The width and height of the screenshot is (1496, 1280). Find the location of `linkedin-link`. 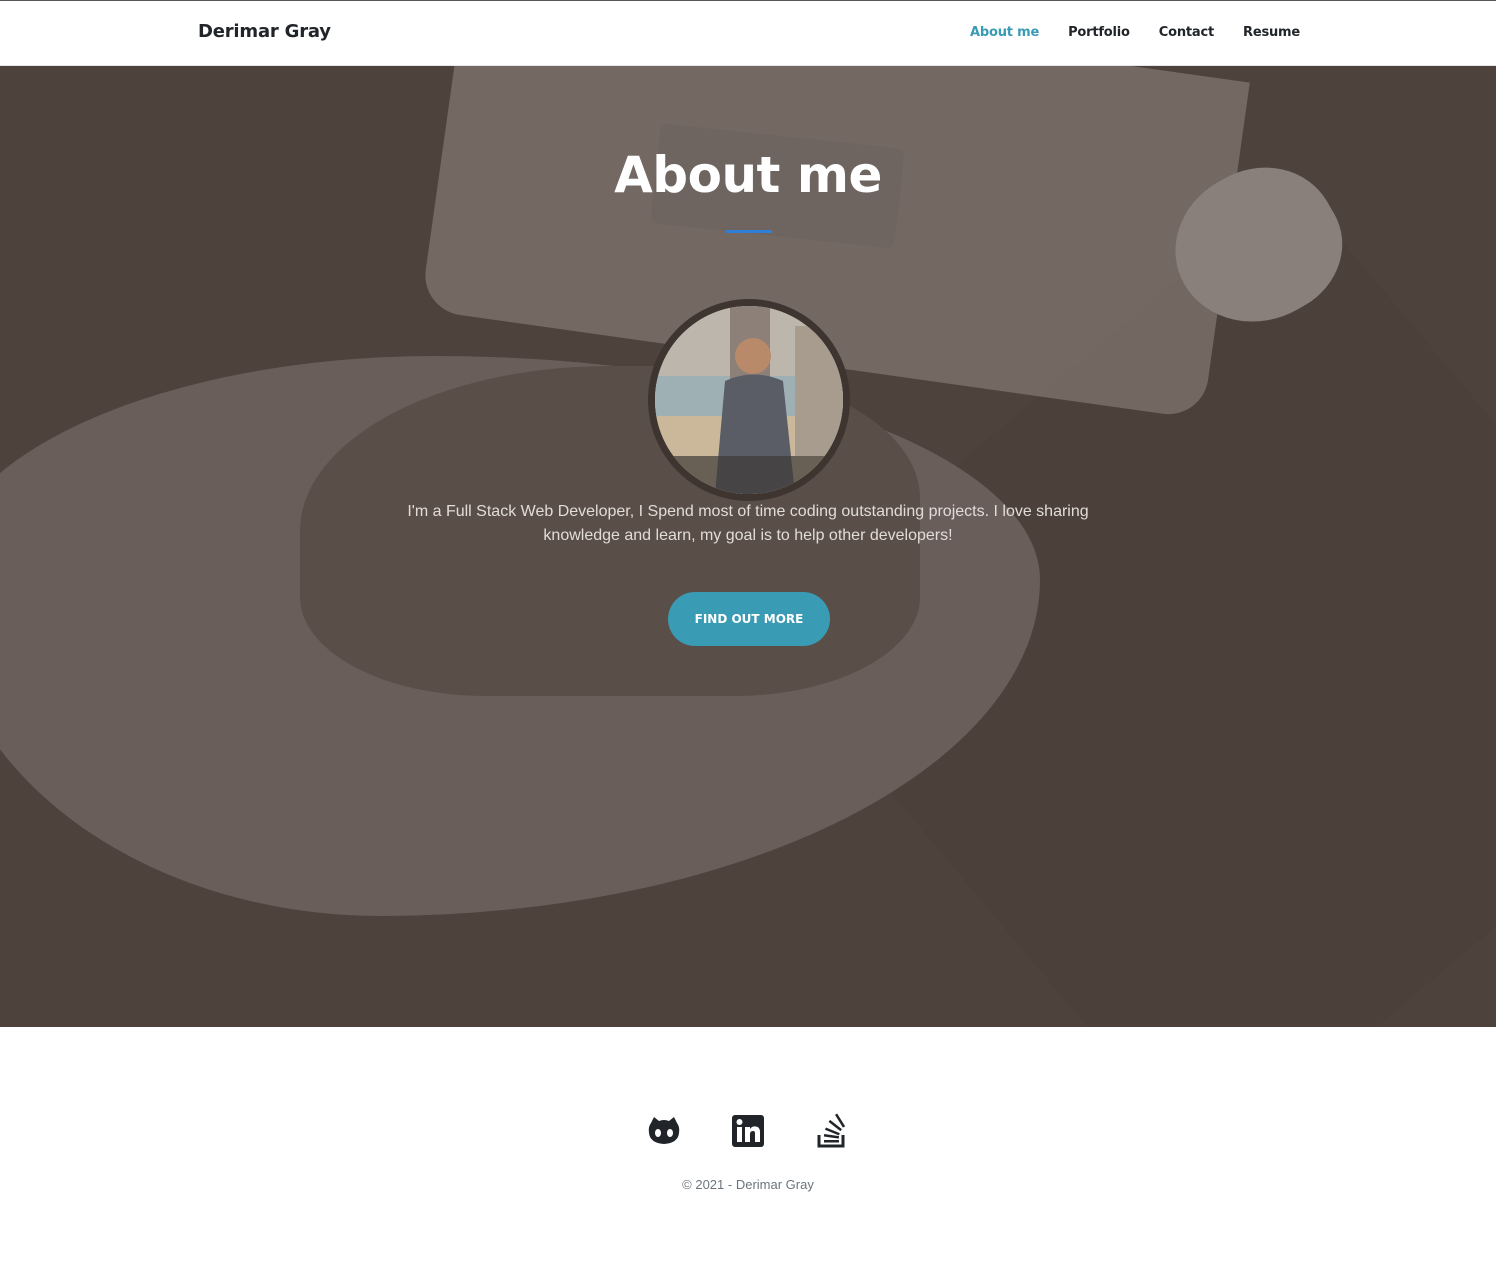

linkedin-link is located at coordinates (748, 1131).